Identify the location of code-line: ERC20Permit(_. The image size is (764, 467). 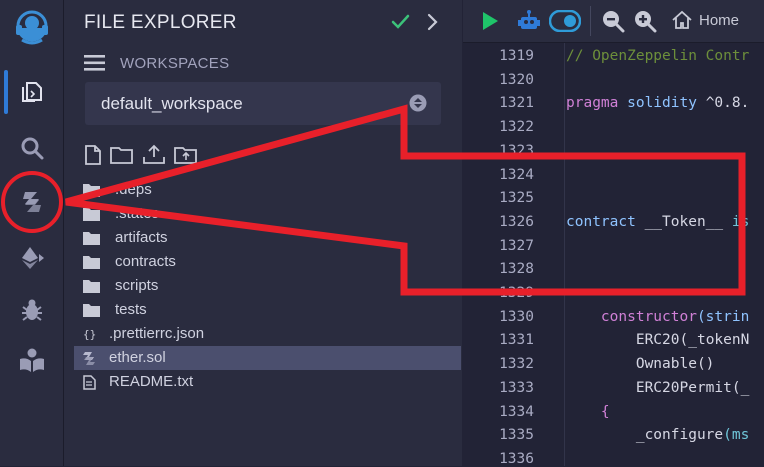
(658, 387).